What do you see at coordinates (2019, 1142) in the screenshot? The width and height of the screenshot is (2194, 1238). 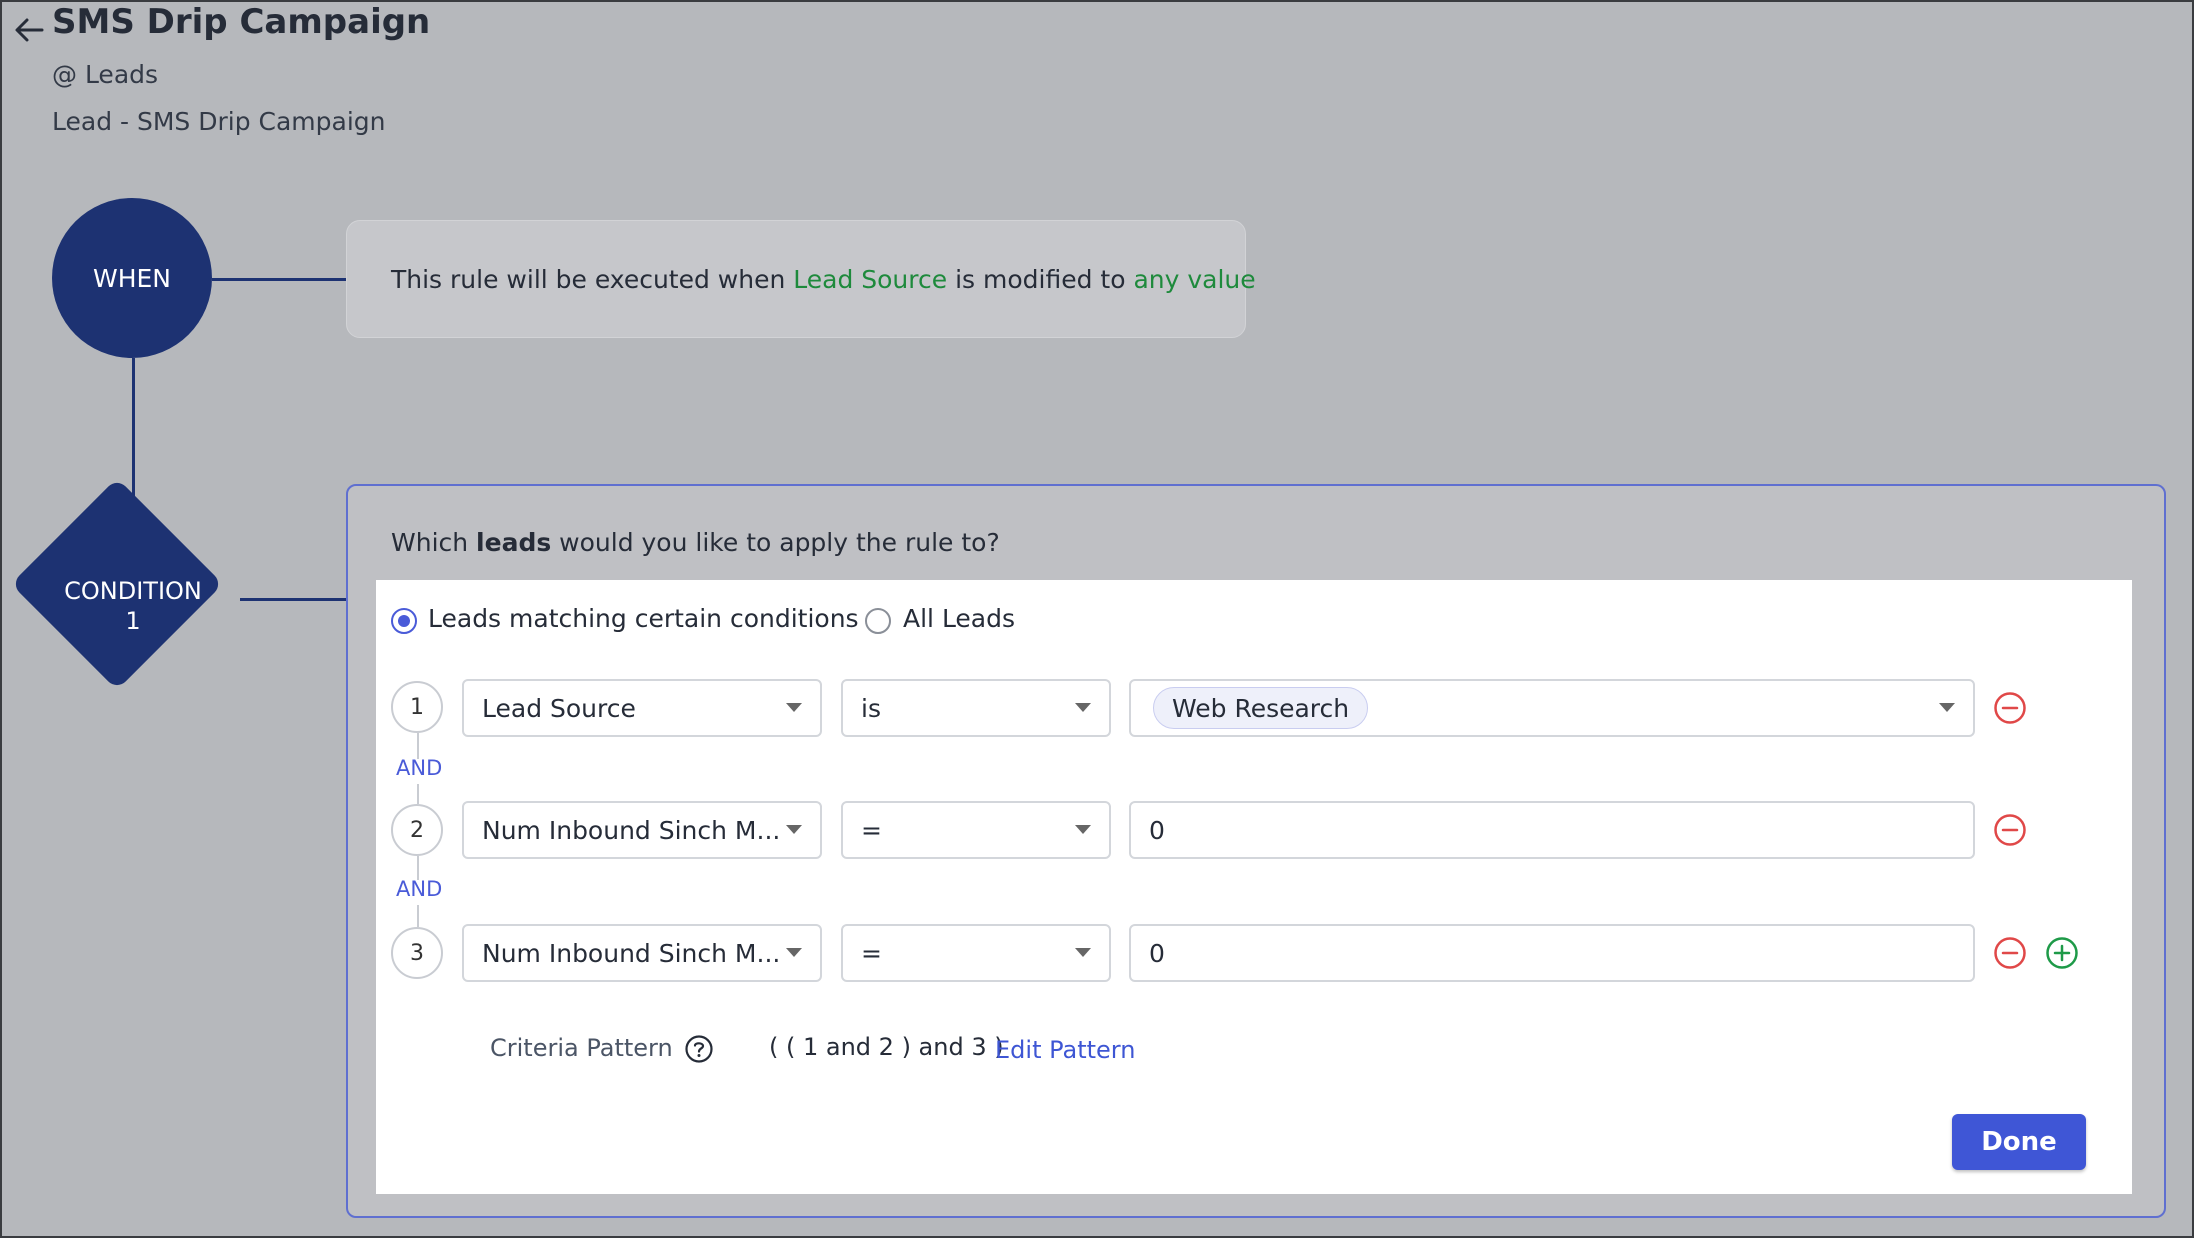 I see `done-button: Done` at bounding box center [2019, 1142].